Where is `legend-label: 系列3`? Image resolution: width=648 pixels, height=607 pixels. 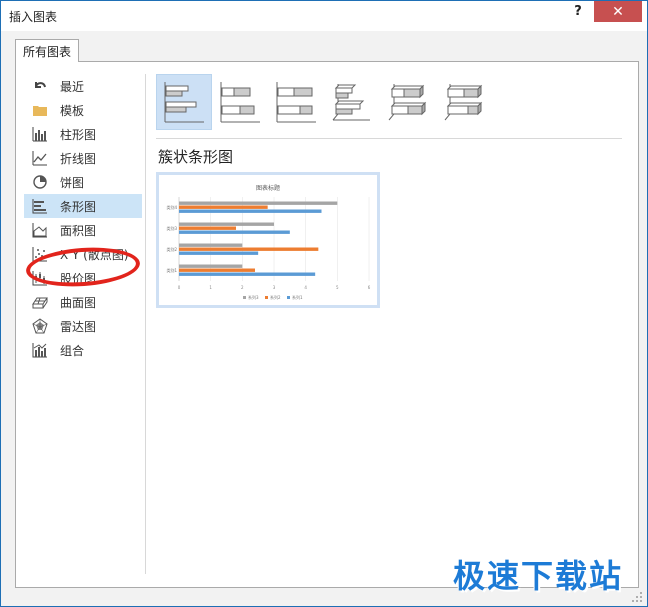
legend-label: 系列3 is located at coordinates (253, 297).